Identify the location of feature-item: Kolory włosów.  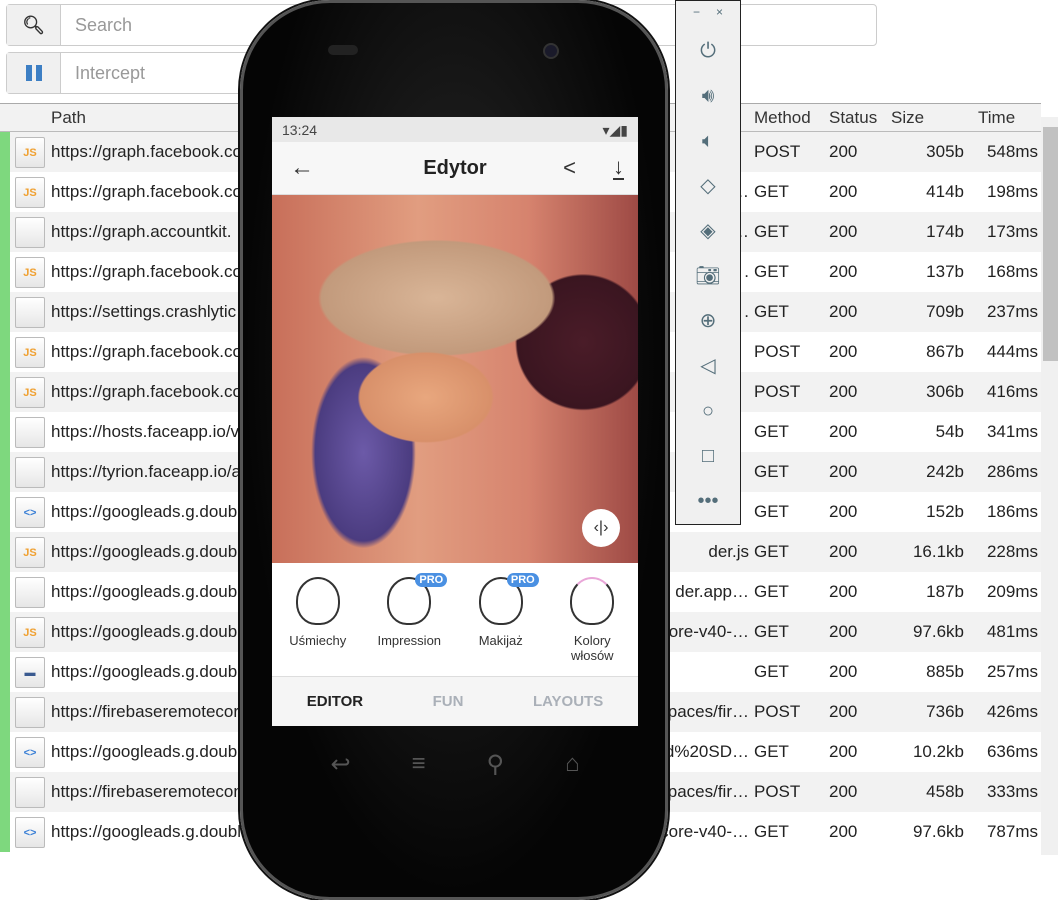
(592, 626).